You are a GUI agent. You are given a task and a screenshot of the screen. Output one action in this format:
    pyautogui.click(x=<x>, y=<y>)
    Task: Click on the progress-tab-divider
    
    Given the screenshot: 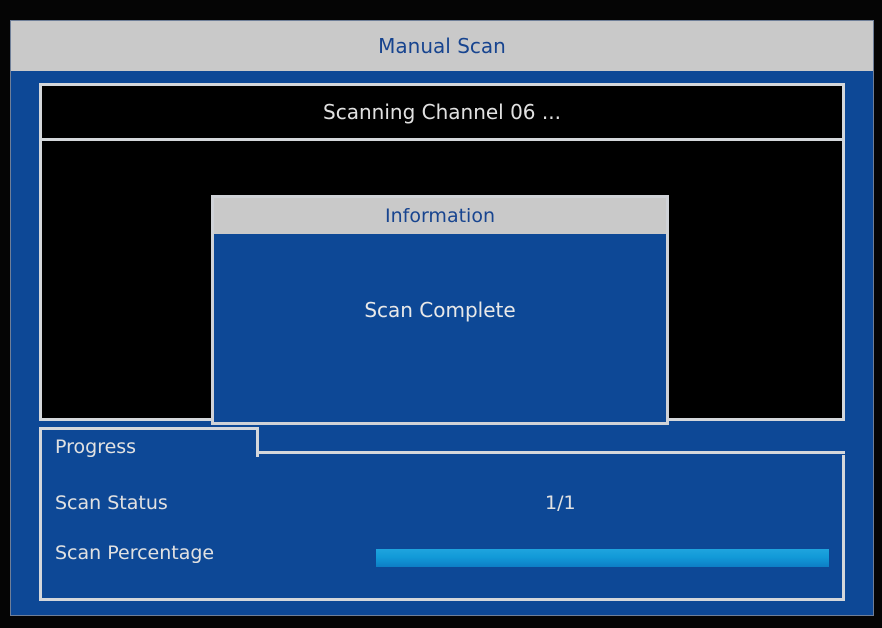 What is the action you would take?
    pyautogui.click(x=550, y=452)
    